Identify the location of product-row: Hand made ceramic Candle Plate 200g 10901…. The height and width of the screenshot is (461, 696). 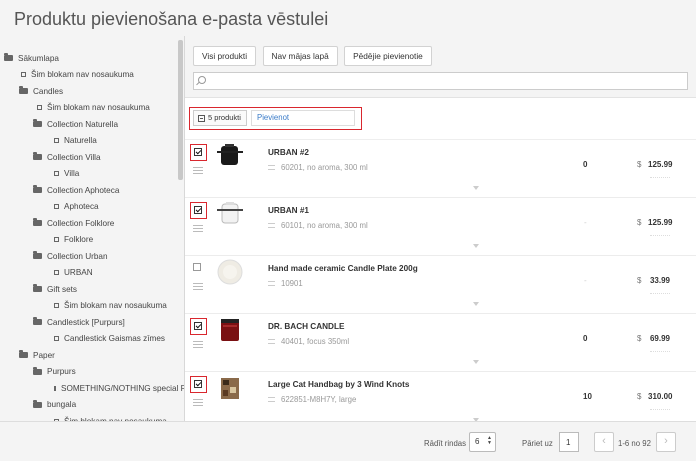
(440, 285).